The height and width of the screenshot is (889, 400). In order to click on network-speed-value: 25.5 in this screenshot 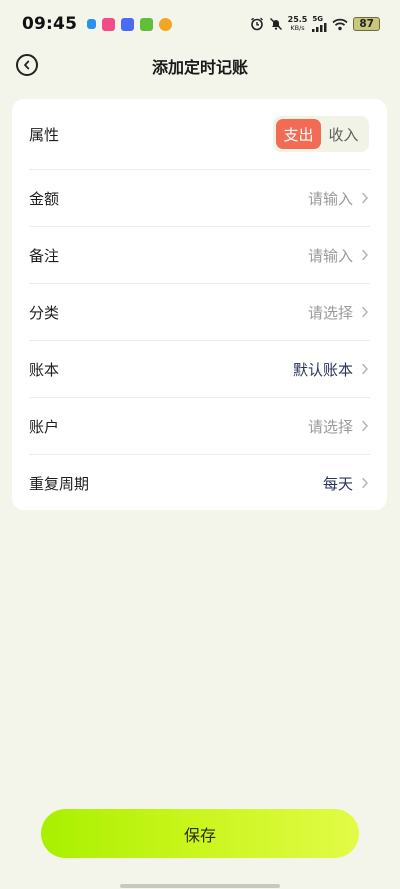, I will do `click(297, 19)`.